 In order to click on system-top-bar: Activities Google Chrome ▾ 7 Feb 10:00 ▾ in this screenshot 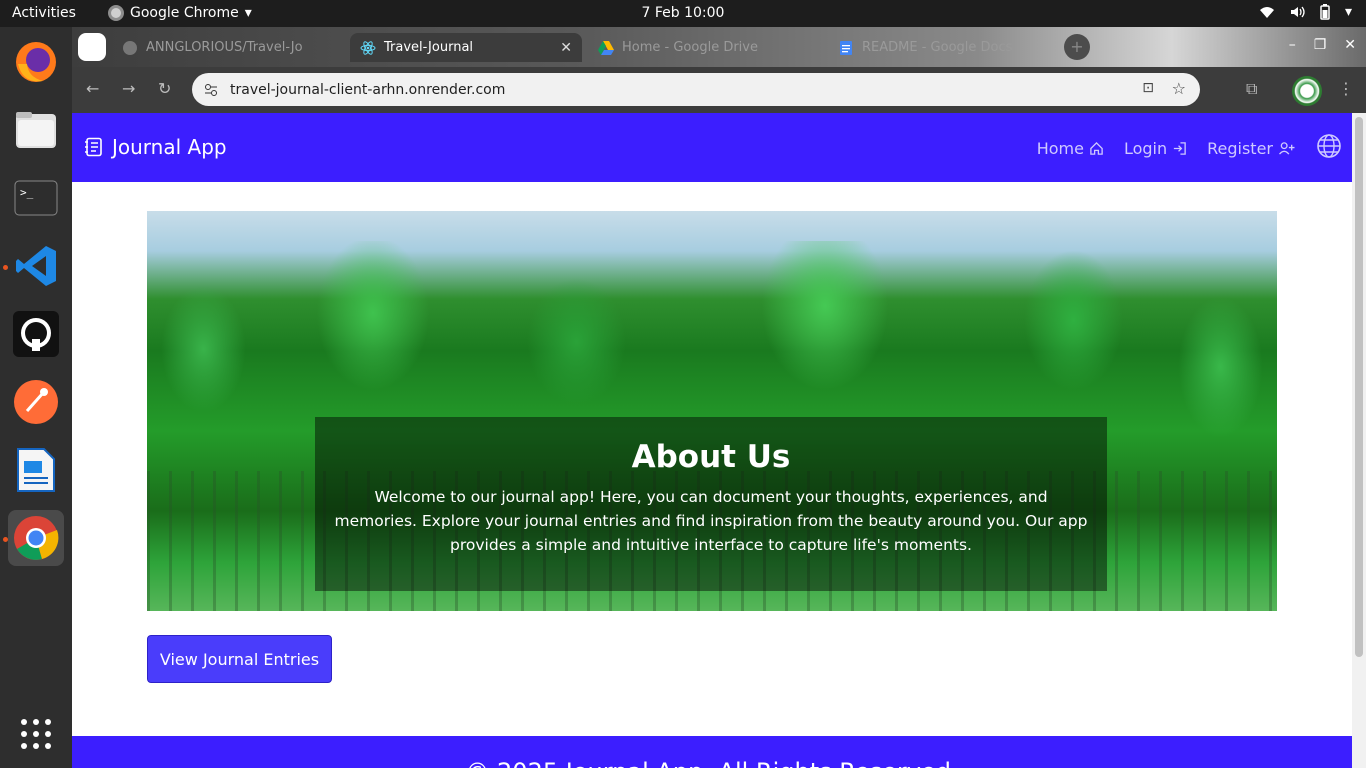, I will do `click(683, 13)`.